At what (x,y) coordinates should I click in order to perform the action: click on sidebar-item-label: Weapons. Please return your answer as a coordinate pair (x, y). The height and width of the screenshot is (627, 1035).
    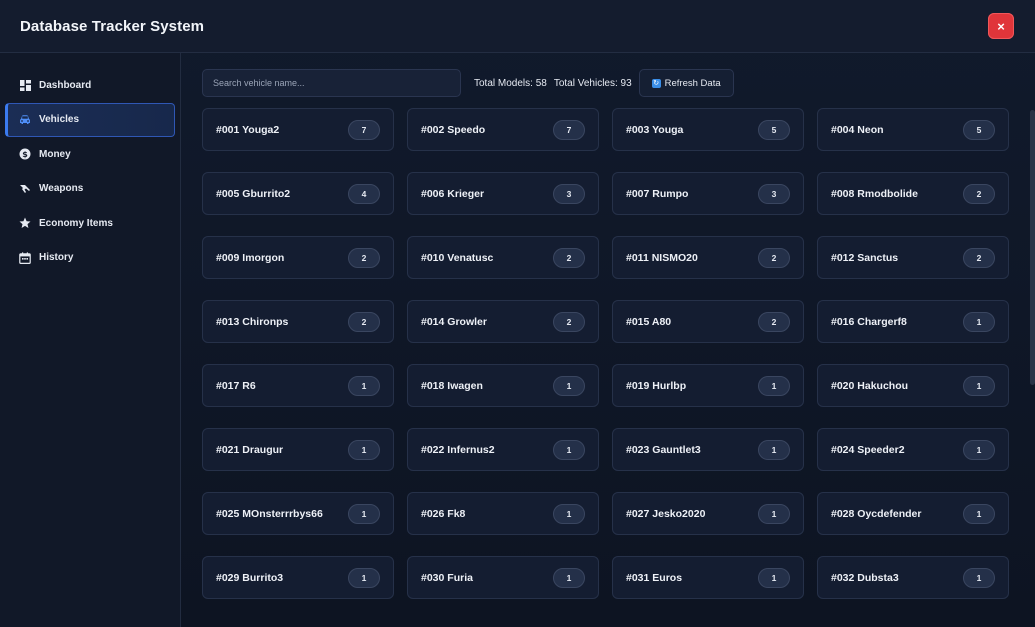
    Looking at the image, I should click on (61, 189).